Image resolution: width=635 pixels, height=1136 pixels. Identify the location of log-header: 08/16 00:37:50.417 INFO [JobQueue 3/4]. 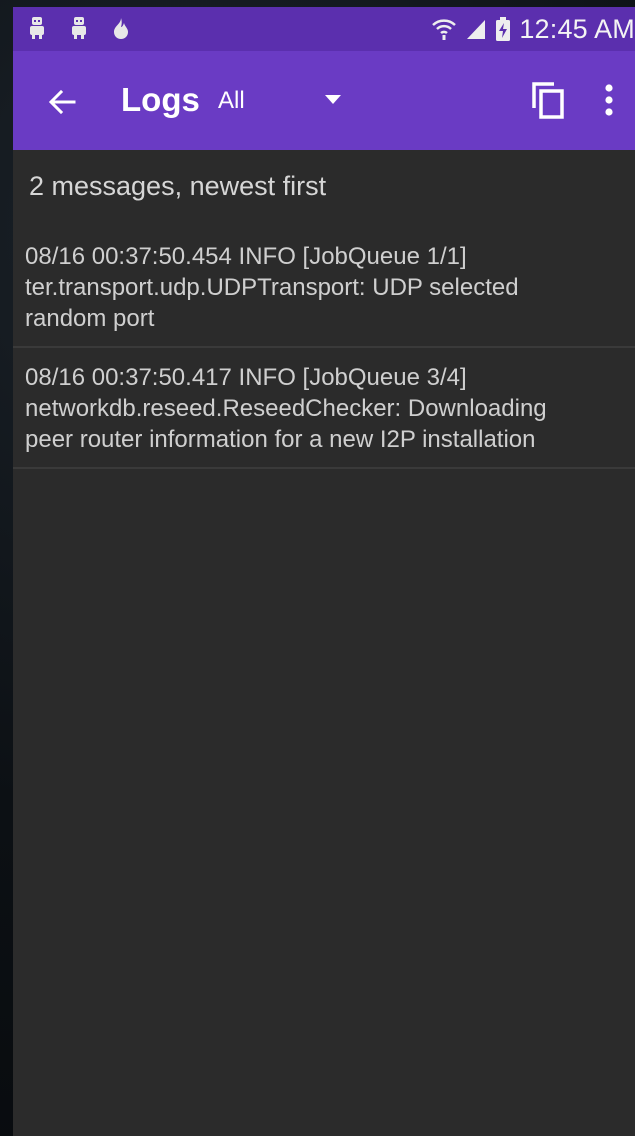
(246, 377).